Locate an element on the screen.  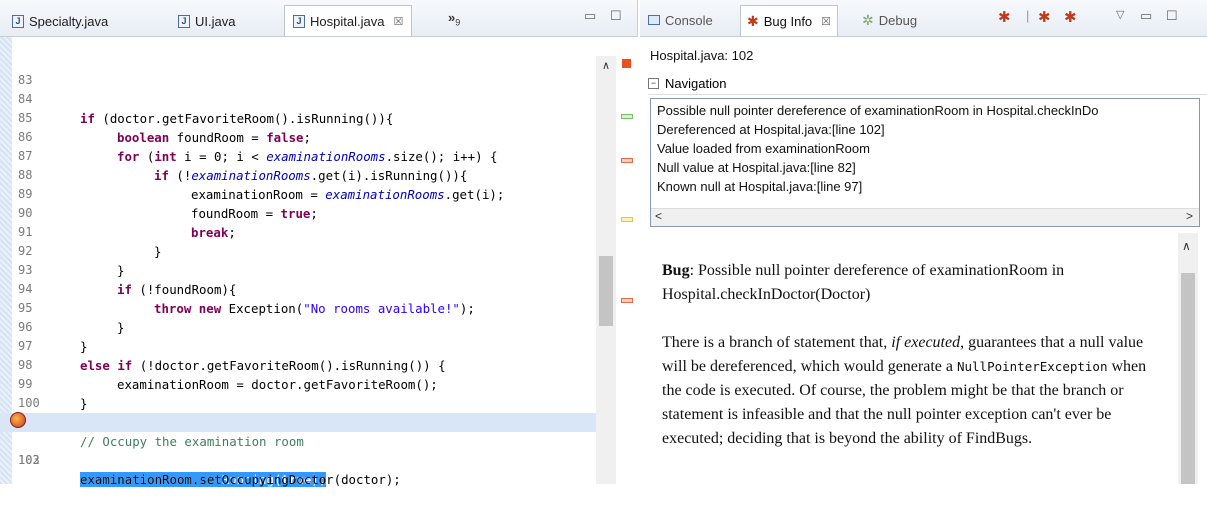
console-icon is located at coordinates (654, 20).